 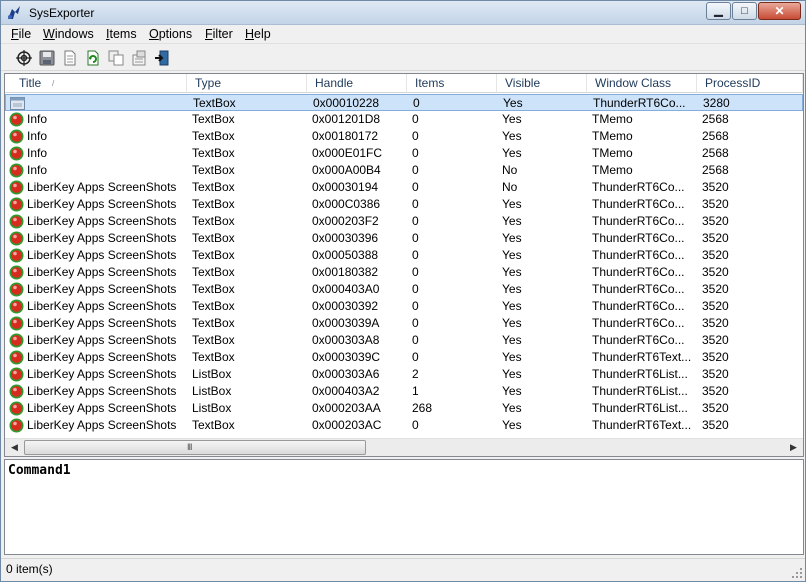 I want to click on menu-items: Items, so click(x=121, y=34).